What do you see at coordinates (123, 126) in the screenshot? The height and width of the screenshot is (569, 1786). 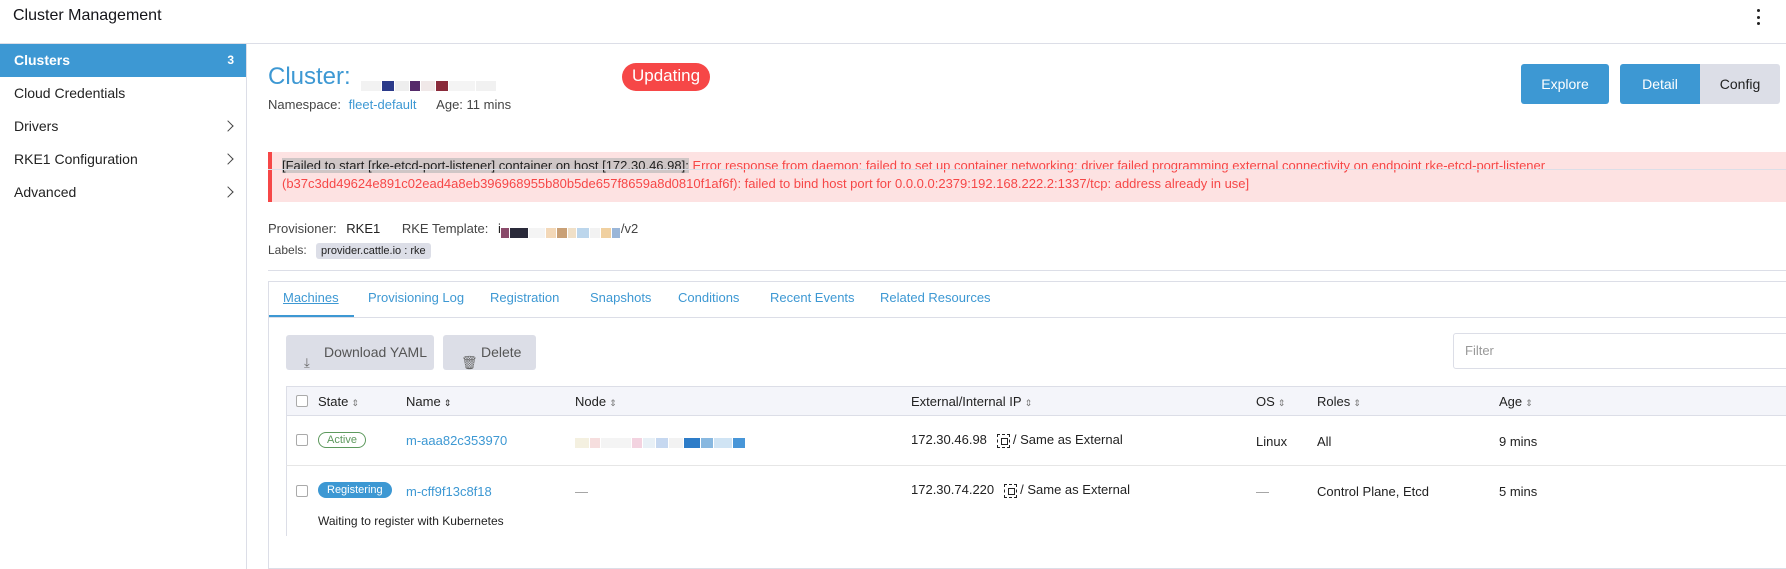 I see `sidebar-item-drivers: Drivers` at bounding box center [123, 126].